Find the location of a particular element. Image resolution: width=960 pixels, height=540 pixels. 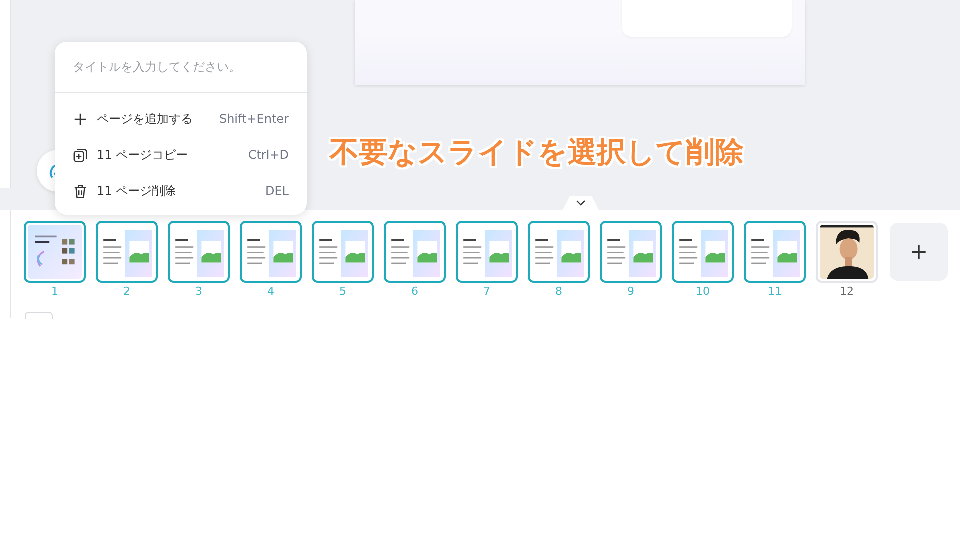

chevron-down-icon is located at coordinates (581, 203).